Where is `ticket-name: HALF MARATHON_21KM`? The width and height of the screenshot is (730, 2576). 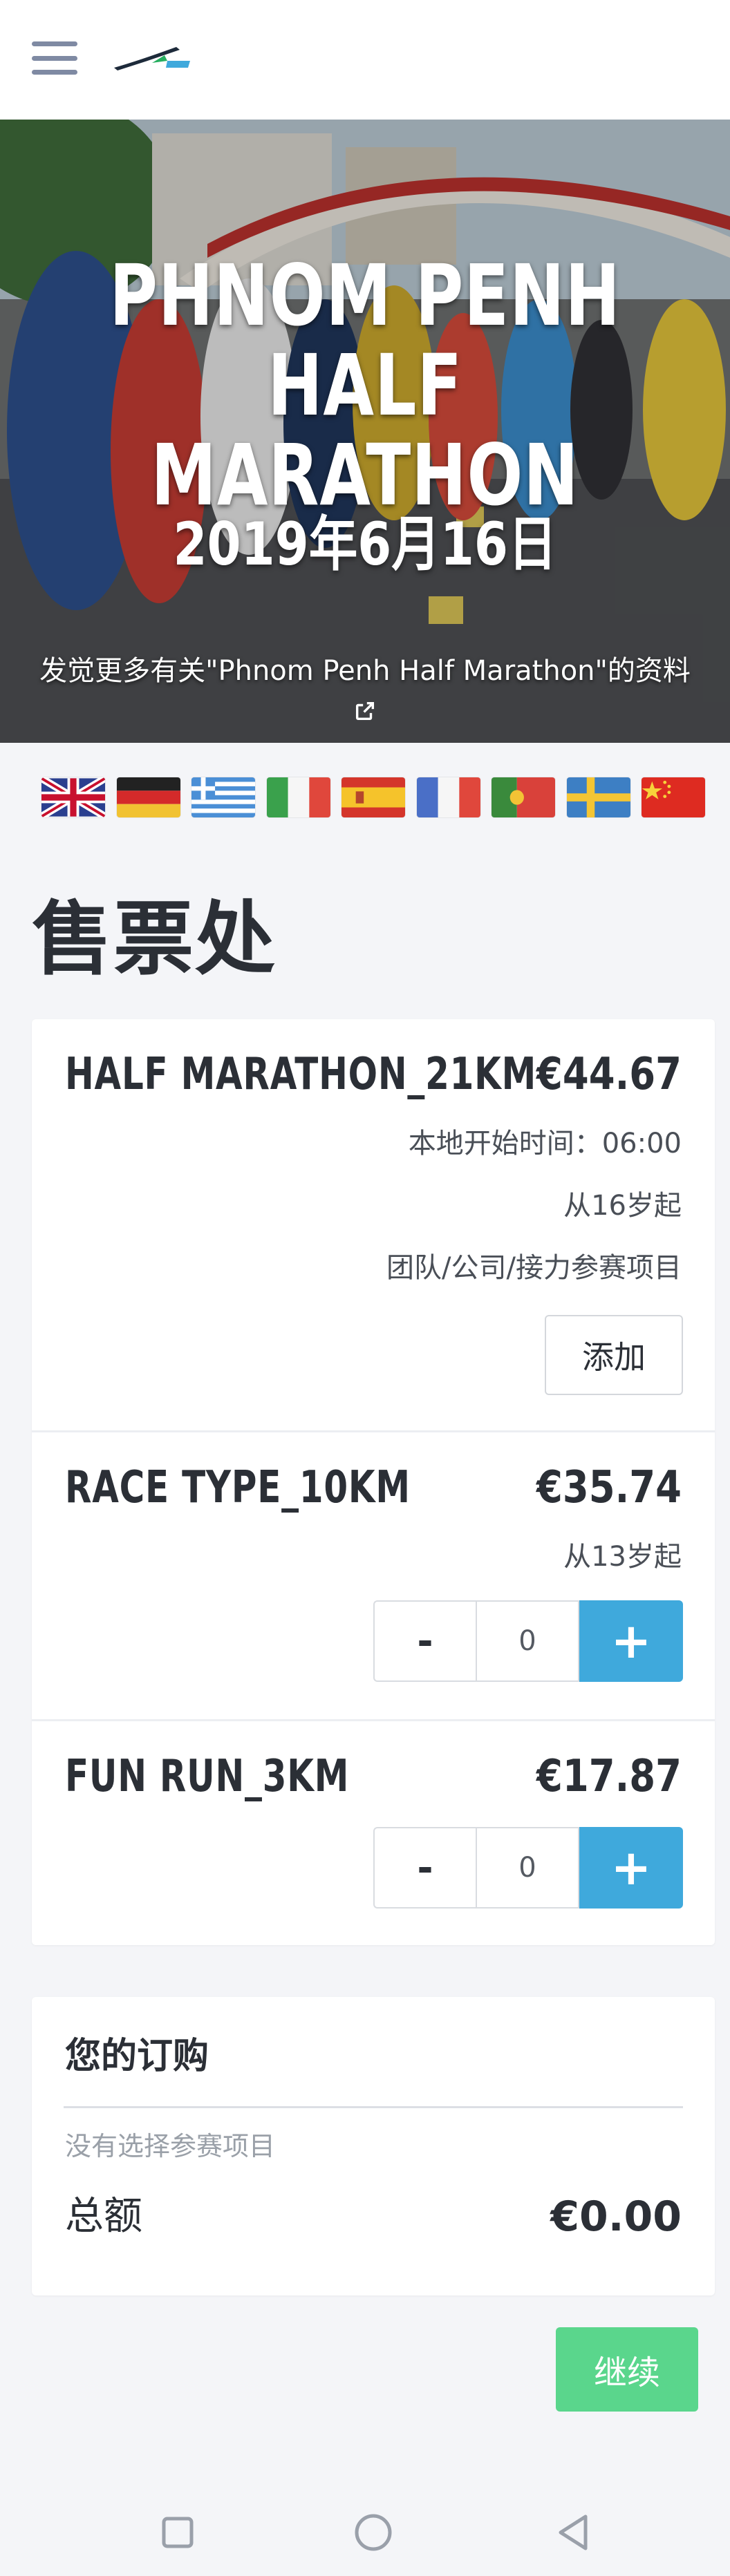 ticket-name: HALF MARATHON_21KM is located at coordinates (301, 1074).